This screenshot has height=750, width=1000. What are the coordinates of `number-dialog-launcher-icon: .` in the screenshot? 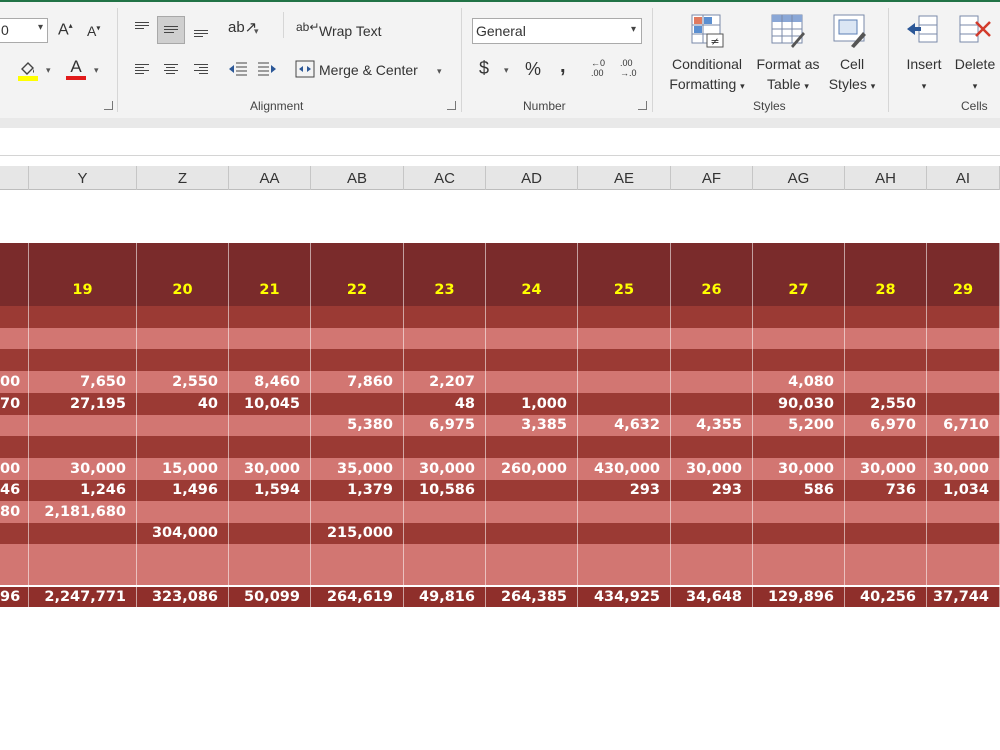 It's located at (642, 105).